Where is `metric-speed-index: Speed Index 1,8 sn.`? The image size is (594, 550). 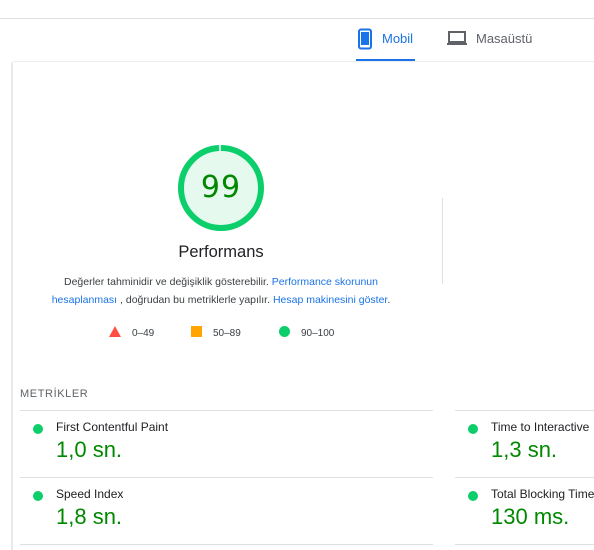
metric-speed-index: Speed Index 1,8 sn. is located at coordinates (233, 512).